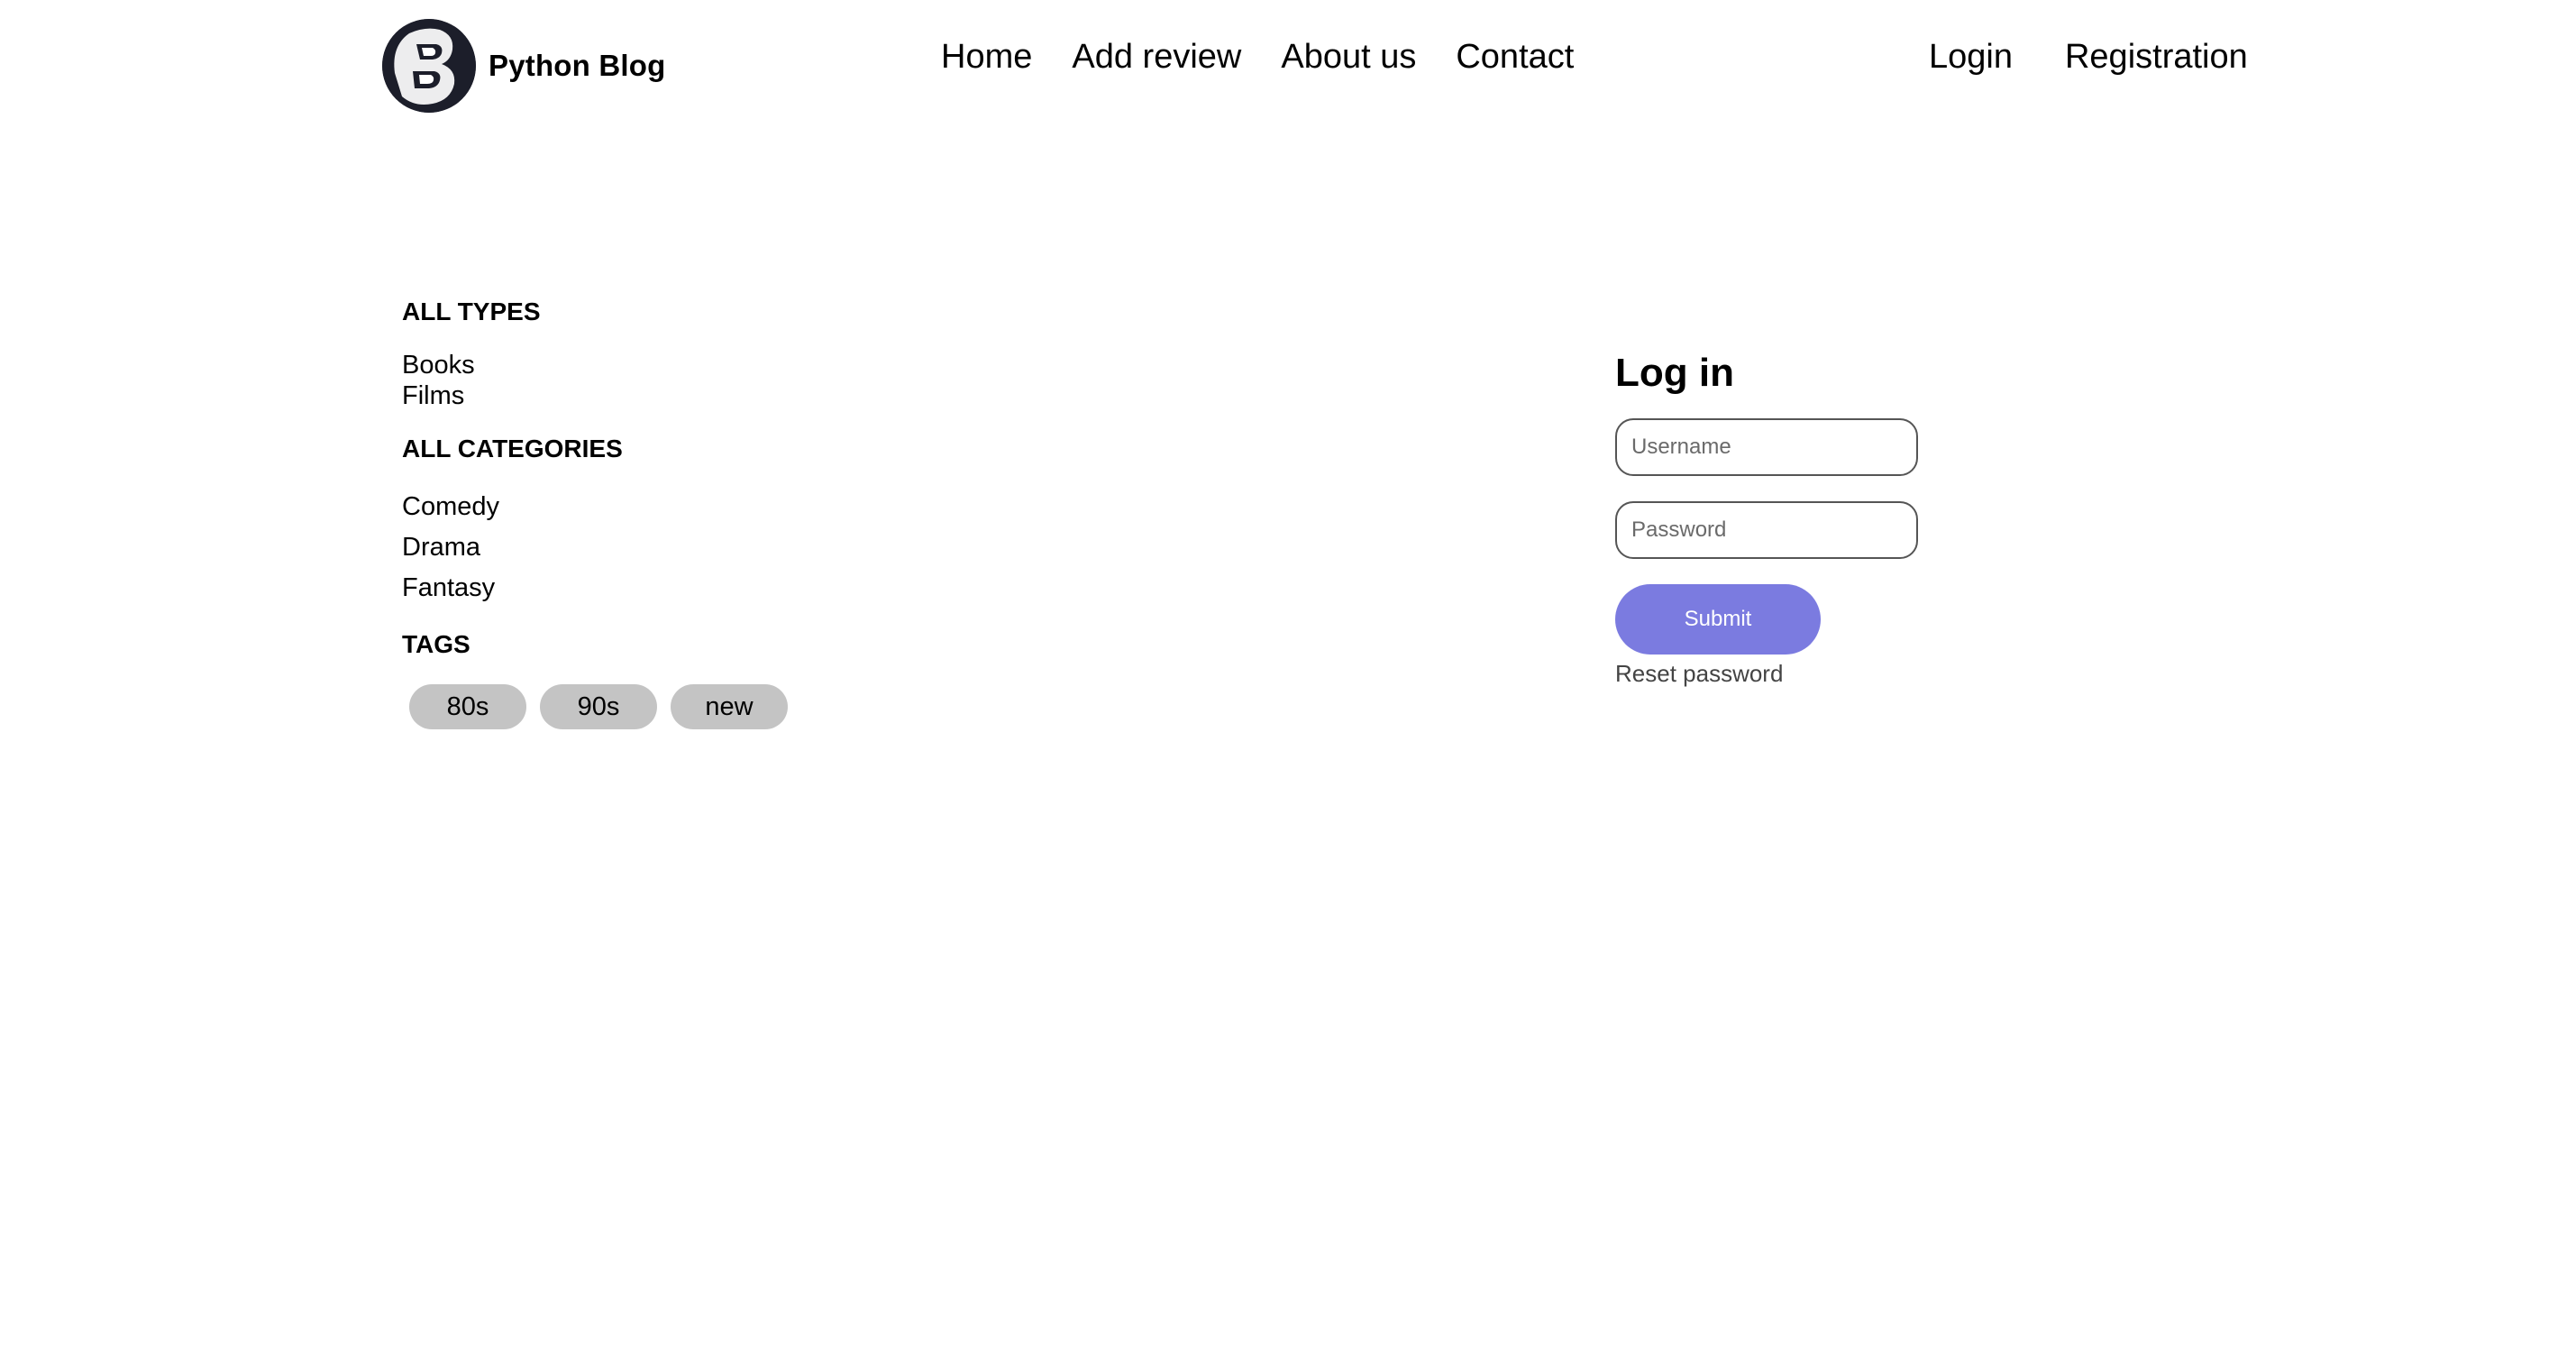 The width and height of the screenshot is (2576, 1364). What do you see at coordinates (636, 365) in the screenshot?
I see `type-link-books: Books` at bounding box center [636, 365].